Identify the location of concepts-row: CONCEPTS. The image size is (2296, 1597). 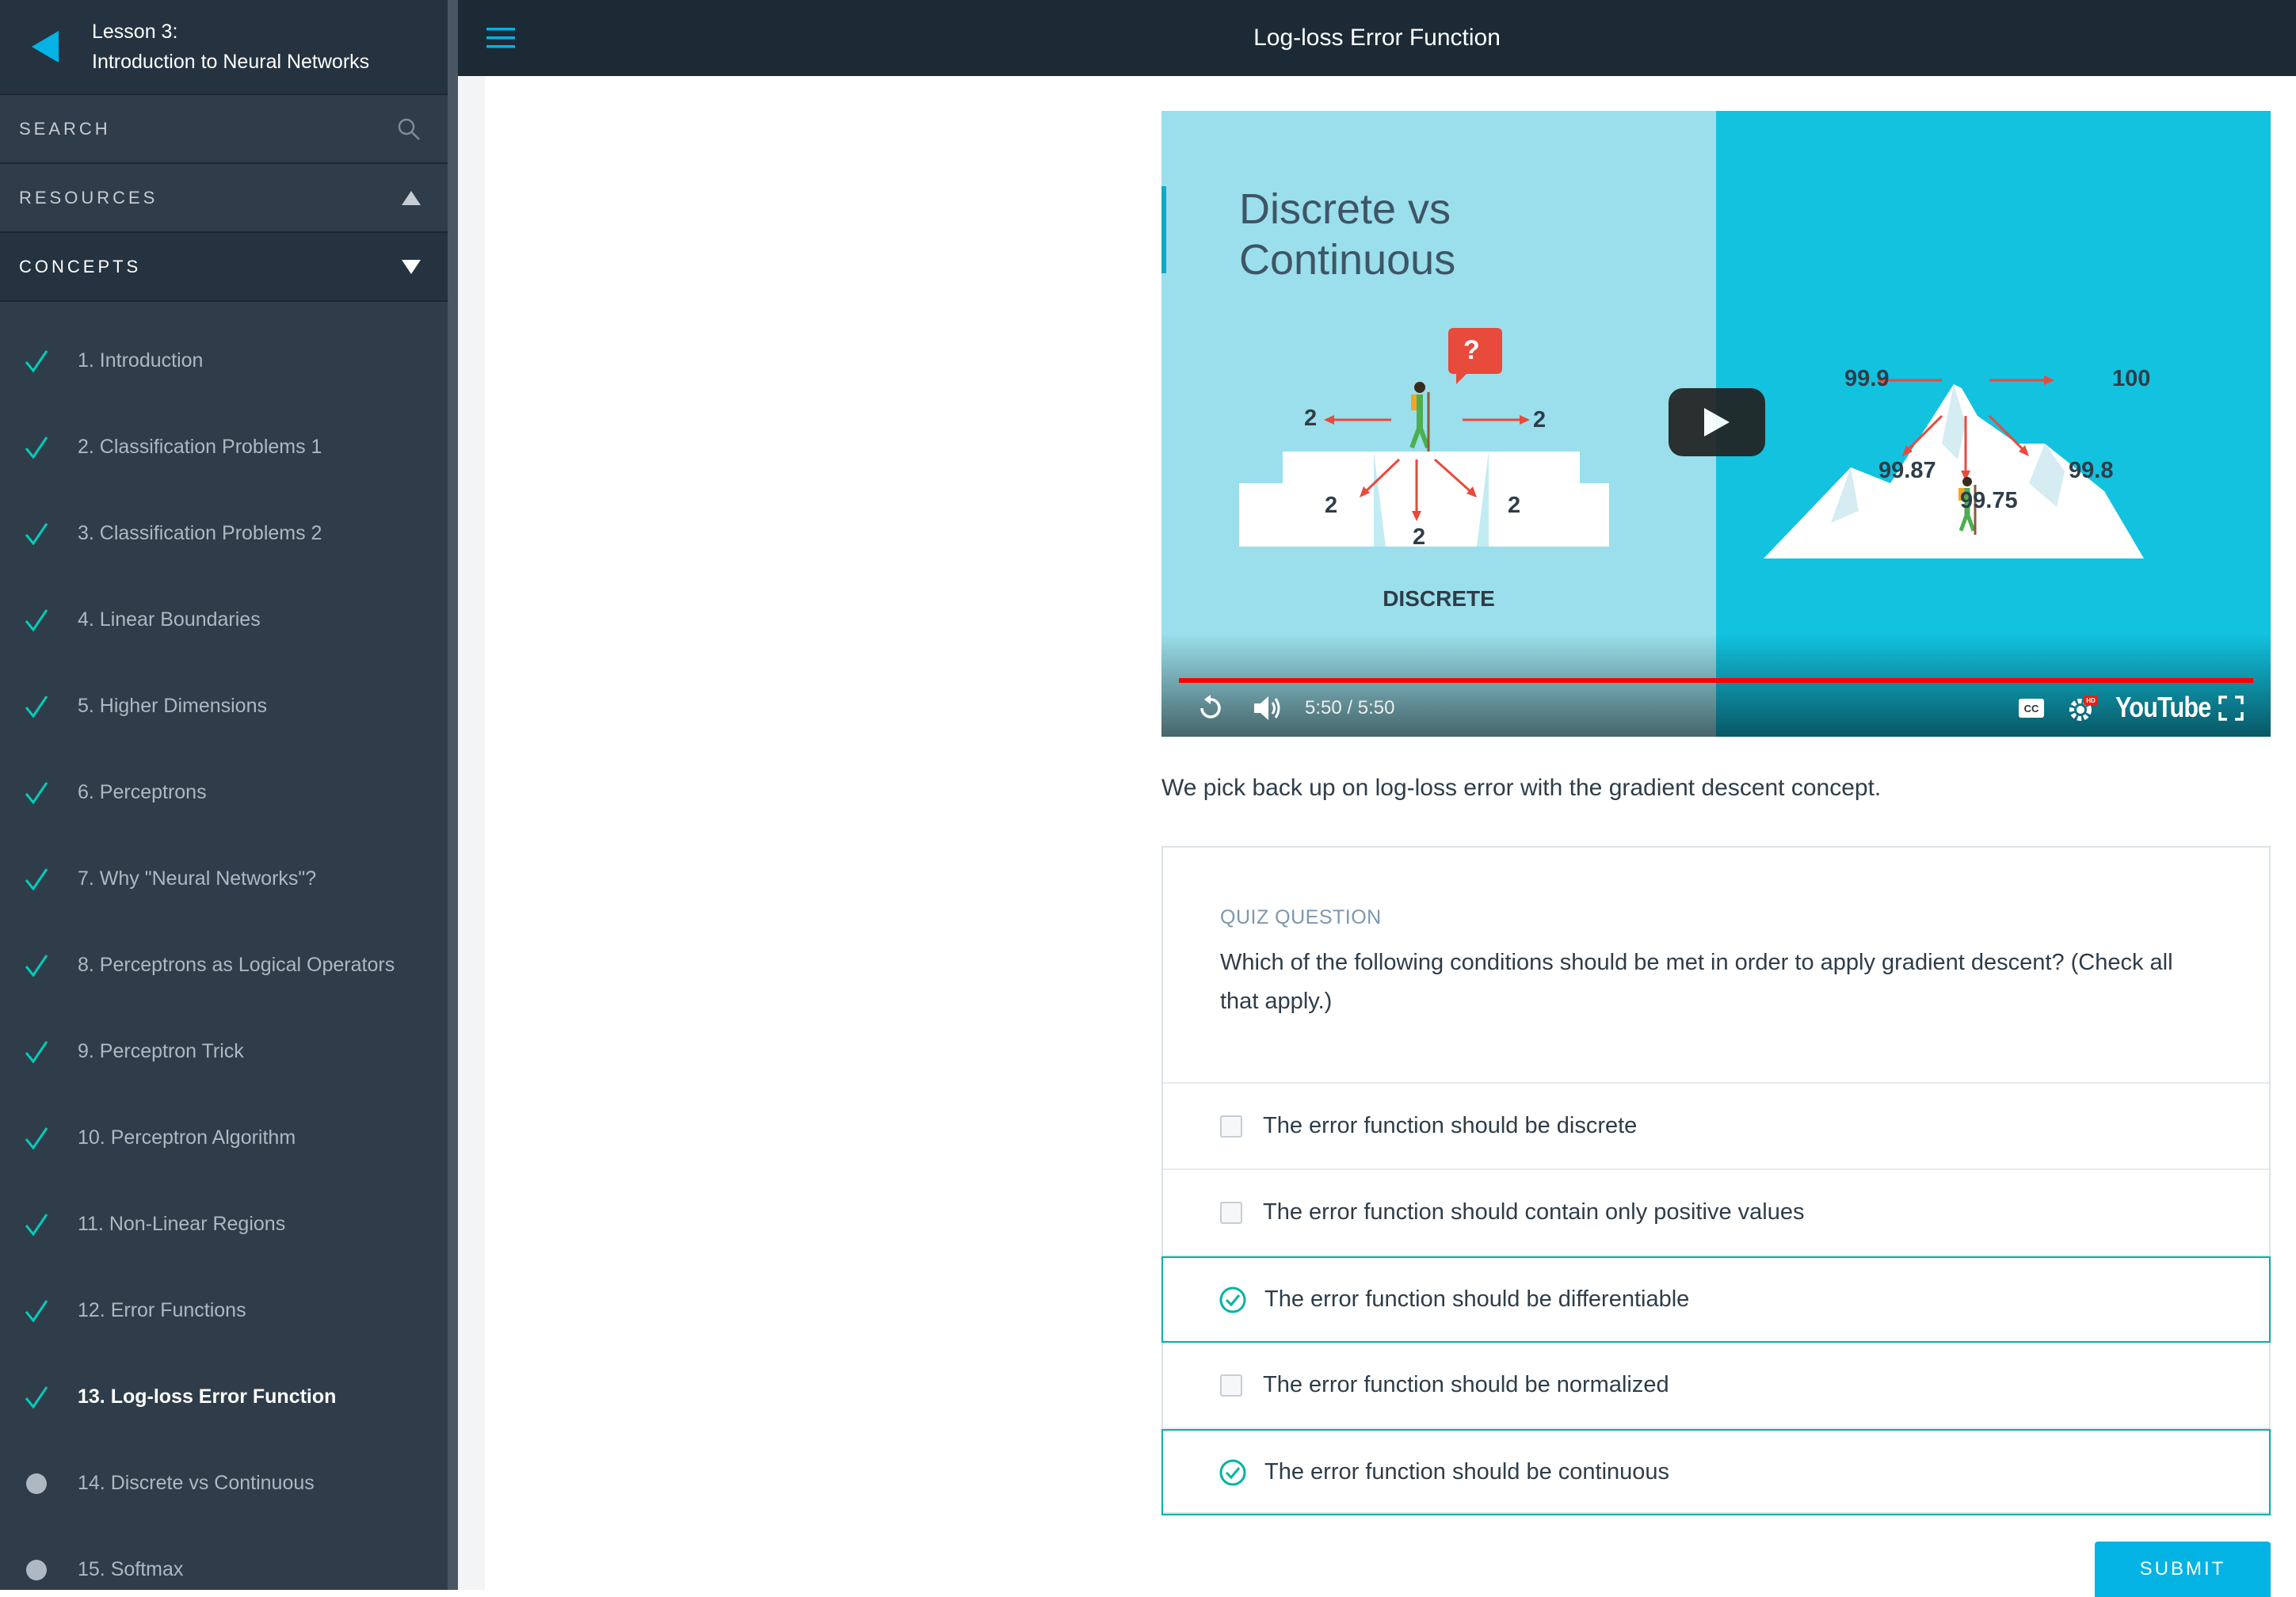
(224, 267).